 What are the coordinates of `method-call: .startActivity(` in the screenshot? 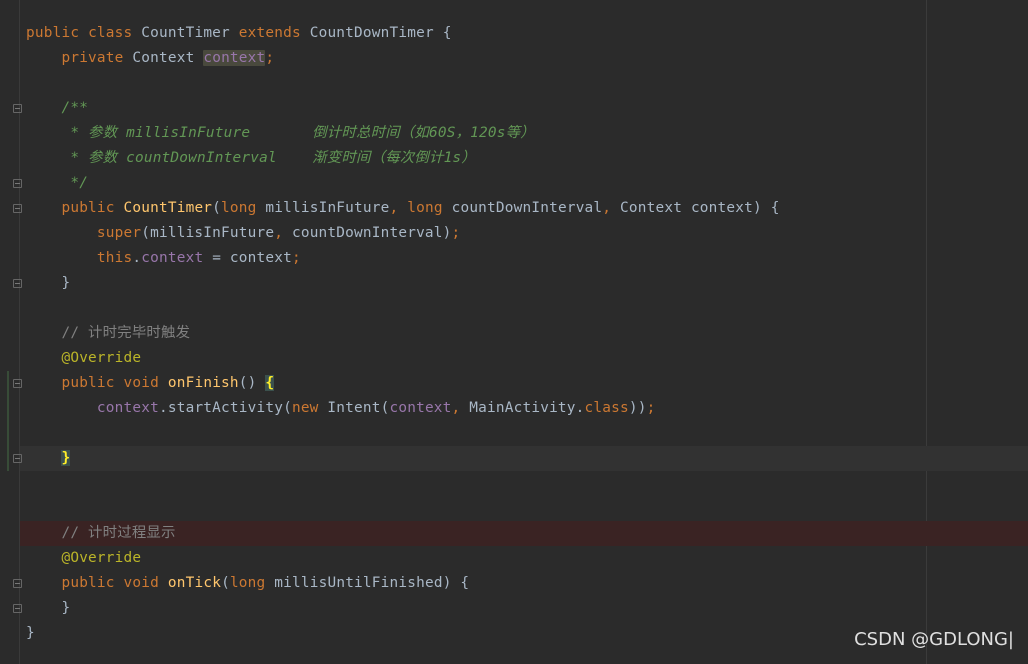 It's located at (225, 408).